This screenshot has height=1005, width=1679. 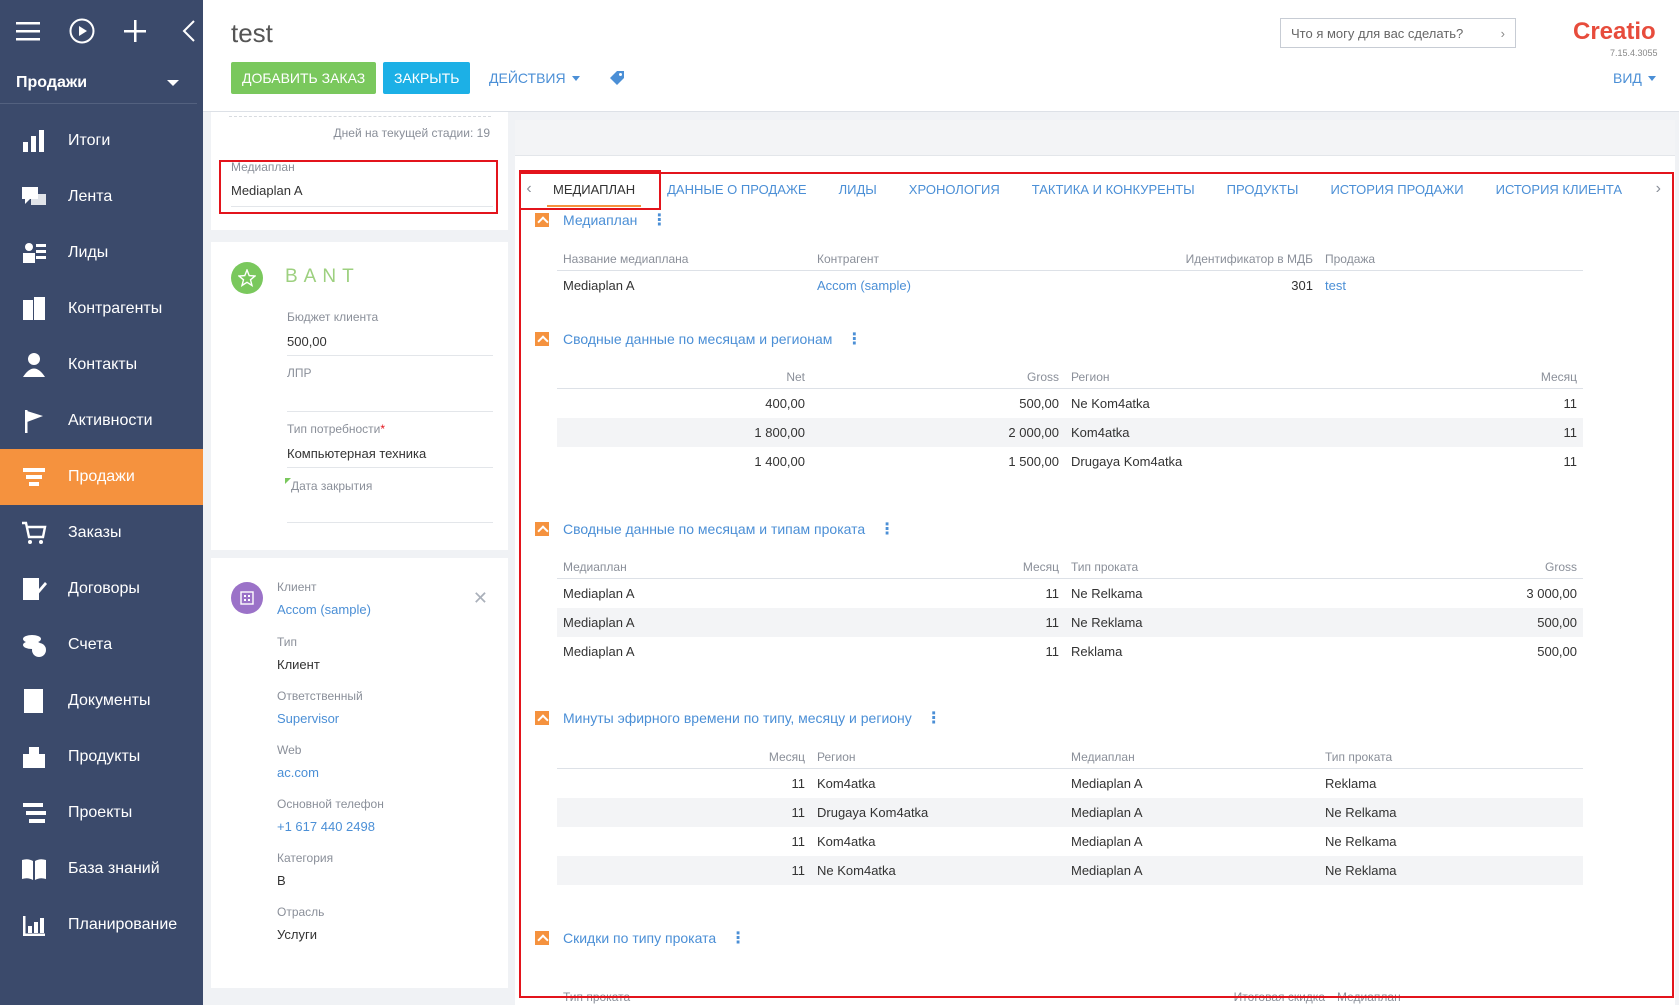 What do you see at coordinates (136, 31) in the screenshot?
I see `plus-icon` at bounding box center [136, 31].